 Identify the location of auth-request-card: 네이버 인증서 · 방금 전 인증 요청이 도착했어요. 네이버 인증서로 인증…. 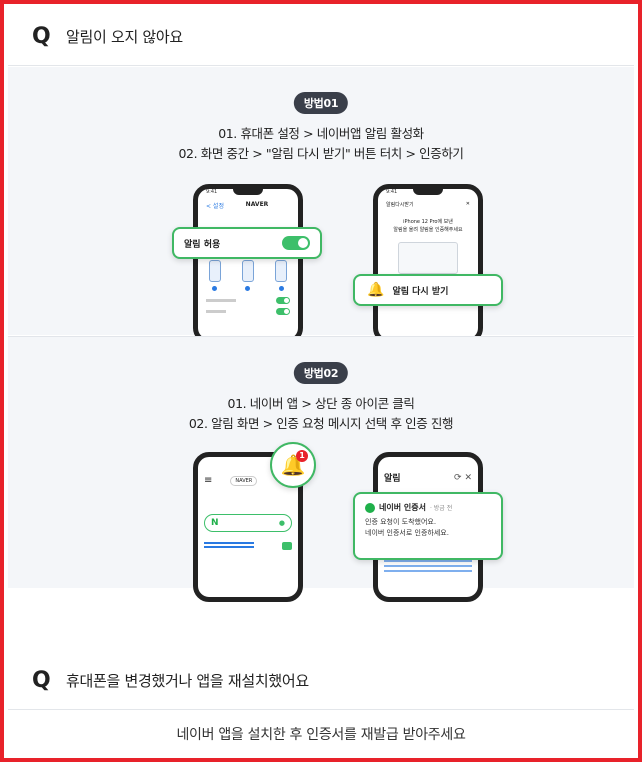
(428, 526).